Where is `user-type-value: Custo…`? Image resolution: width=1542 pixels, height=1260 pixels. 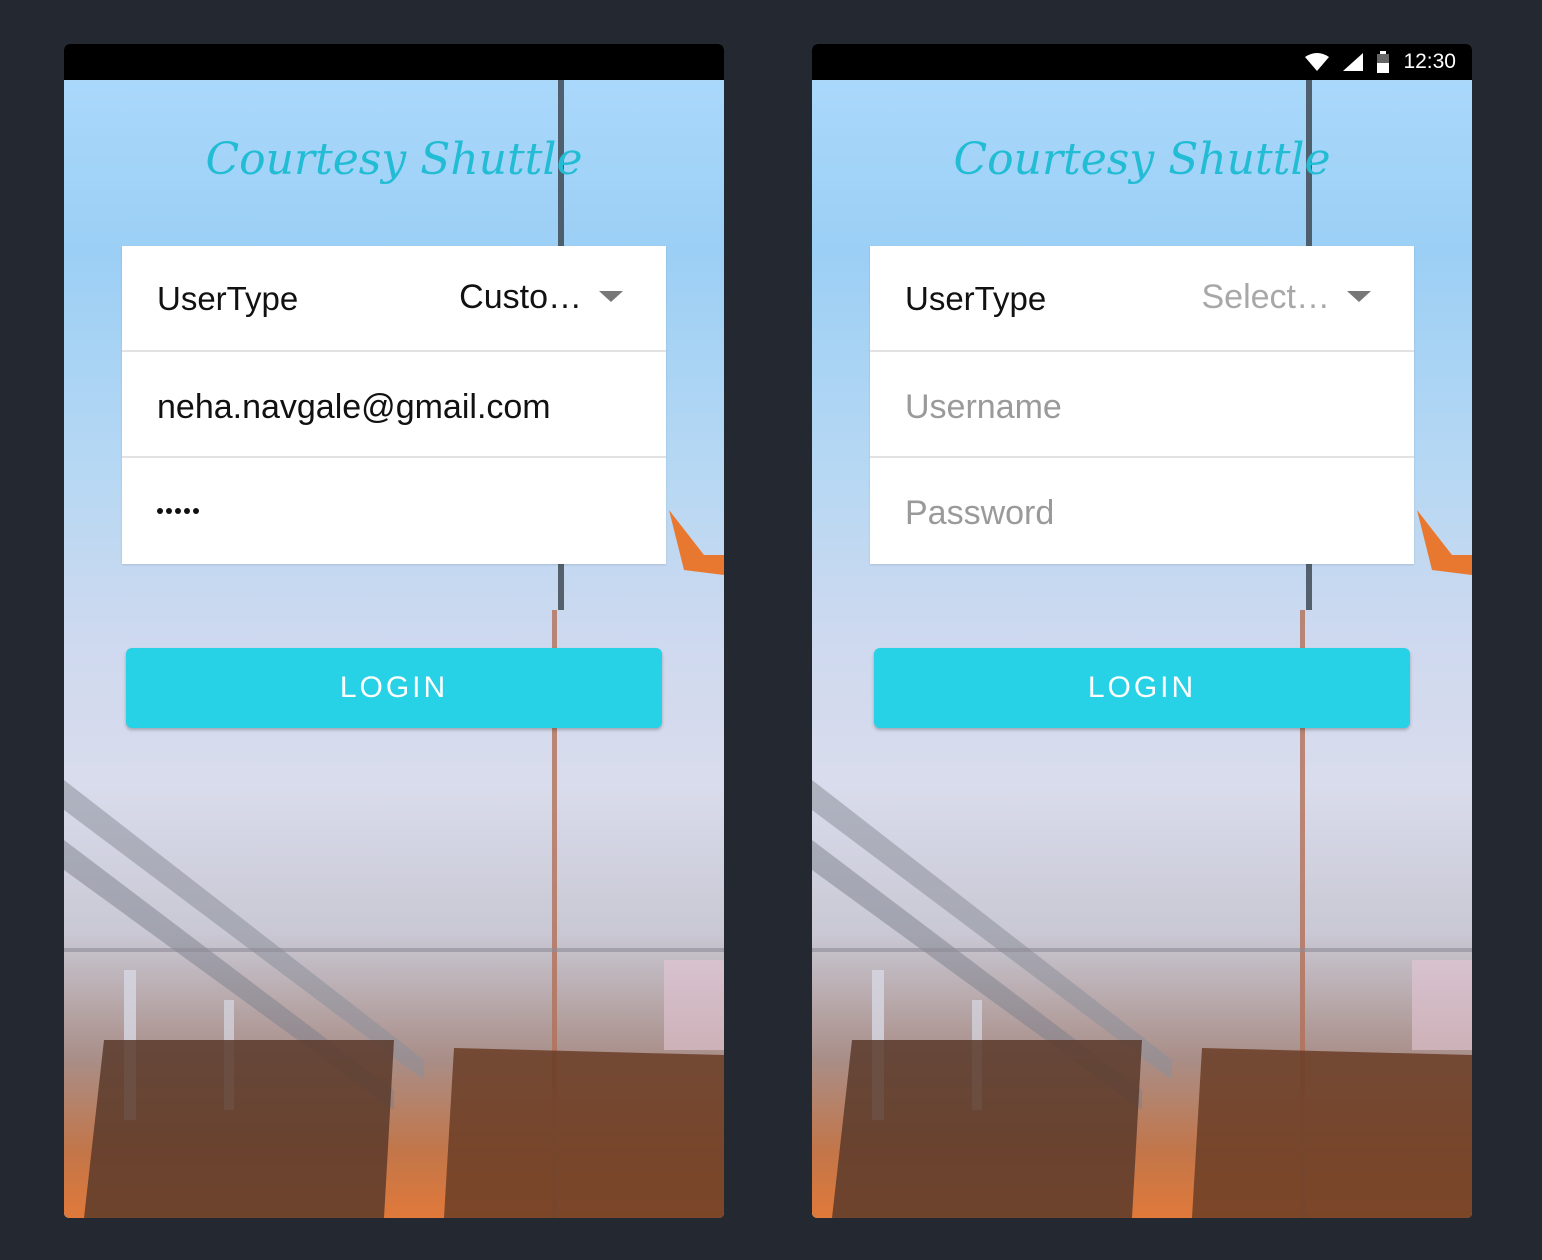 user-type-value: Custo… is located at coordinates (520, 297).